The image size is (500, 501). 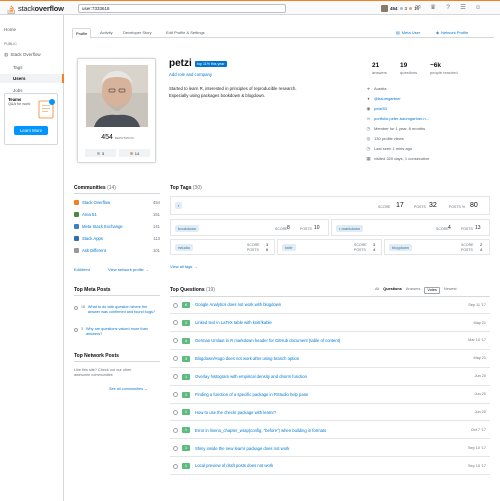 I want to click on tab-profile: Profile, so click(x=82, y=33).